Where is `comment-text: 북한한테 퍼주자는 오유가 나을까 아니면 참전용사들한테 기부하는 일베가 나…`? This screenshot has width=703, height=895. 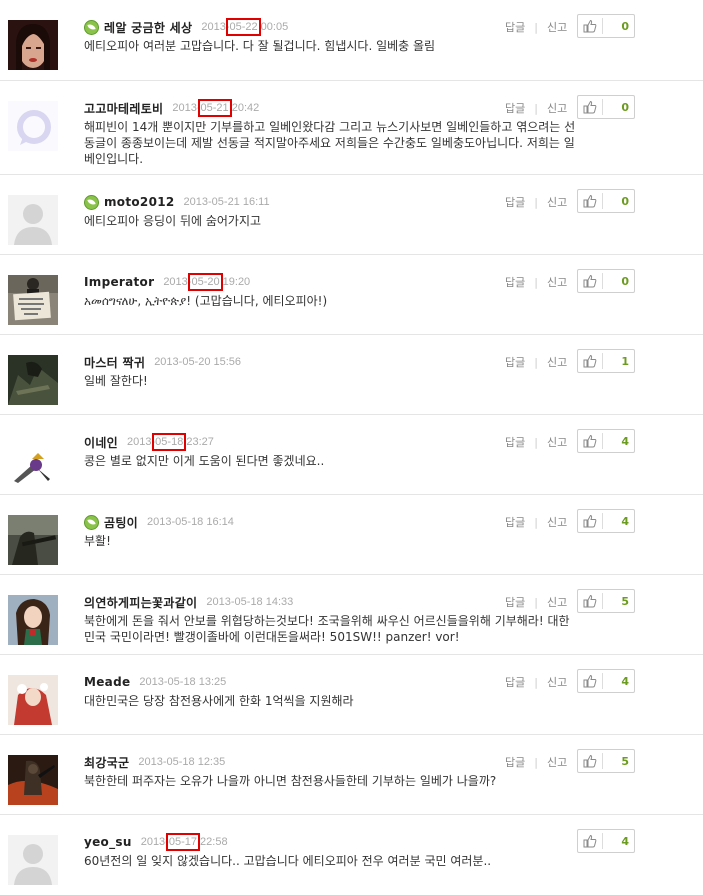
comment-text: 북한한테 퍼주자는 오유가 나을까 아니면 참전용사들한테 기부하는 일베가 나… is located at coordinates (290, 781).